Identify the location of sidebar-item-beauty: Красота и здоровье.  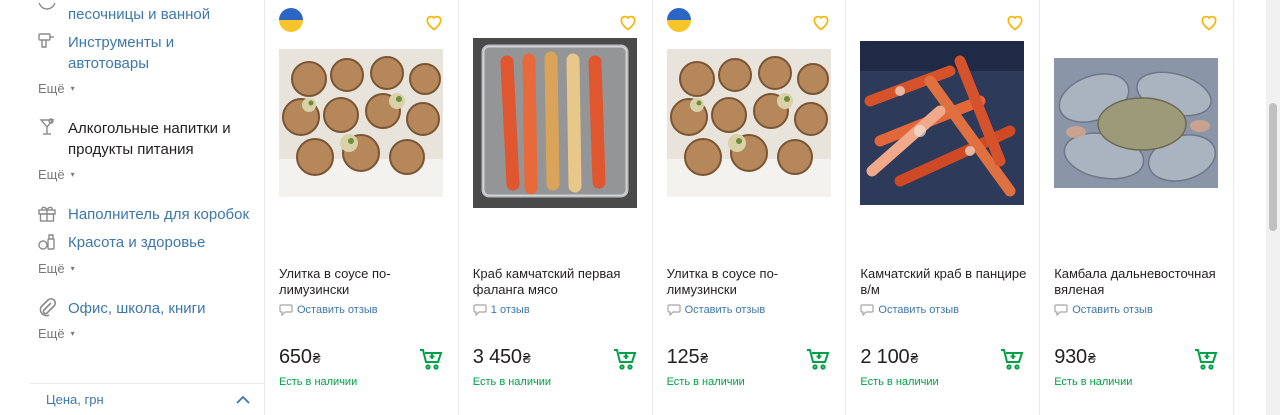
(147, 242).